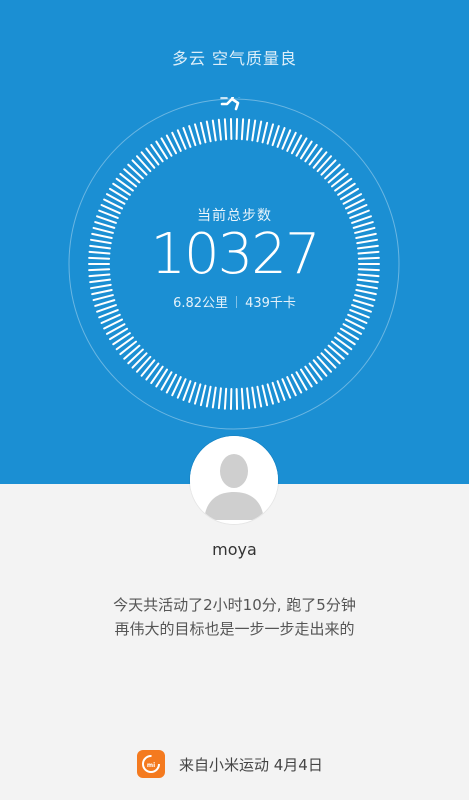 The image size is (469, 800). I want to click on motivation-line: 再伟大的目标也是一步一步走出来的, so click(234, 629).